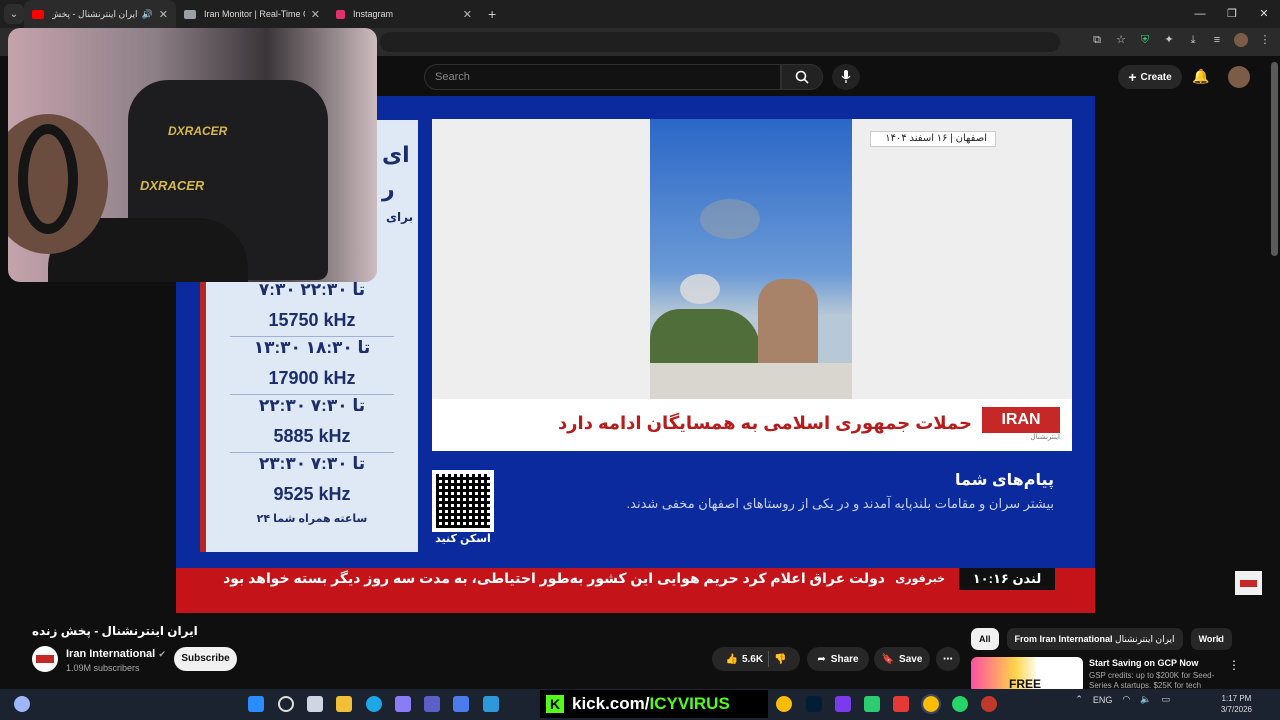 The height and width of the screenshot is (720, 1280). I want to click on like-button: 👍 5.6K, so click(744, 659).